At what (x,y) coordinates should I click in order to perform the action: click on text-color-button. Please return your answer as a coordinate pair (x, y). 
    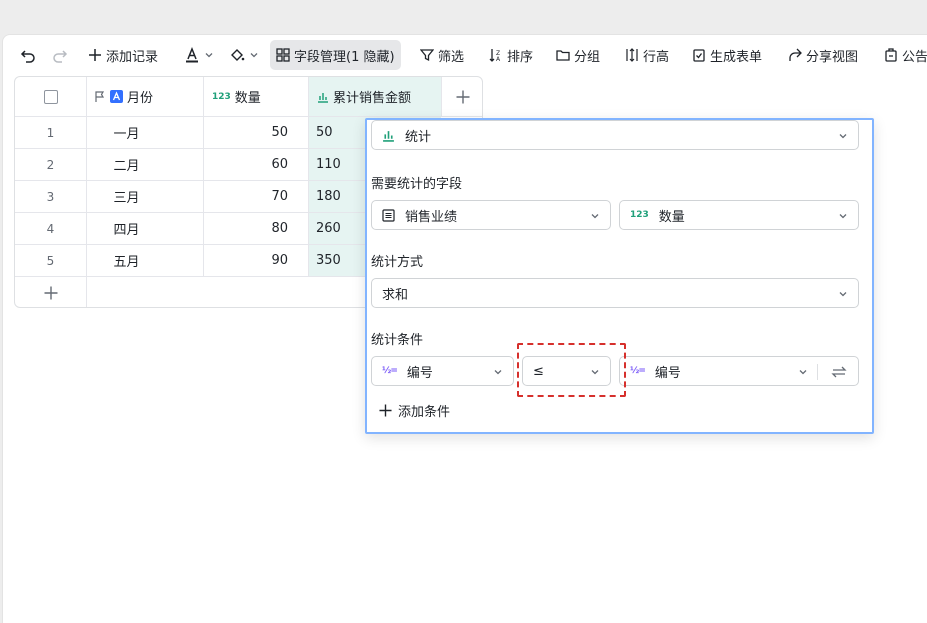
    Looking at the image, I should click on (199, 55).